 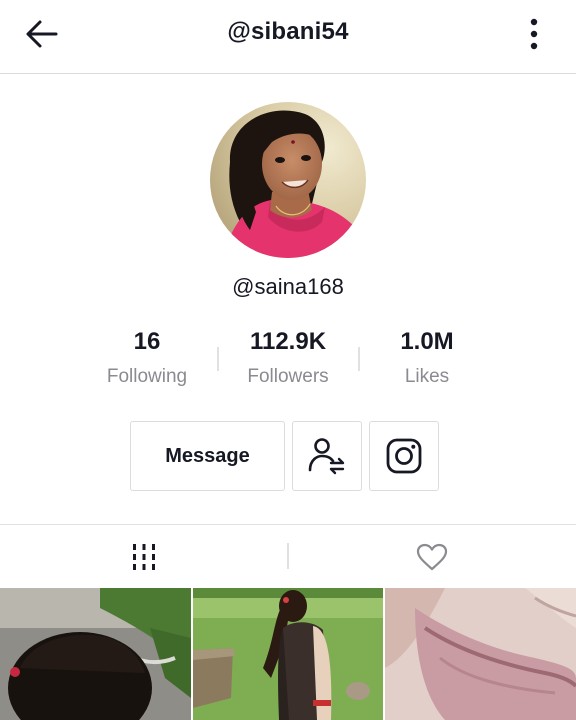 What do you see at coordinates (427, 376) in the screenshot?
I see `likes-label: Likes` at bounding box center [427, 376].